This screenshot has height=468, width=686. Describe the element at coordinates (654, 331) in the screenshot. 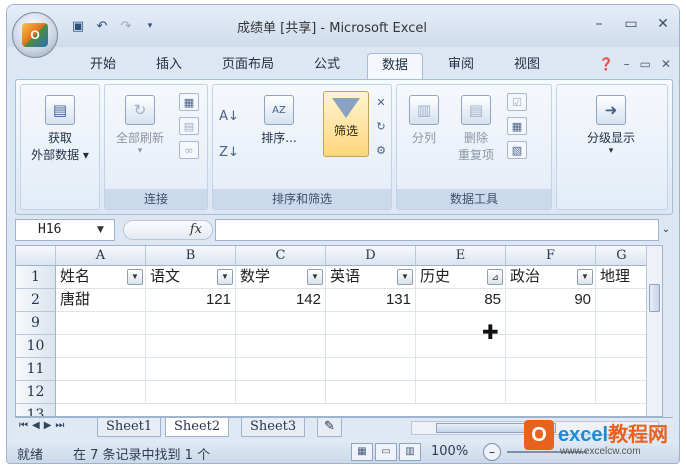

I see `vertical-scrollbar` at that location.